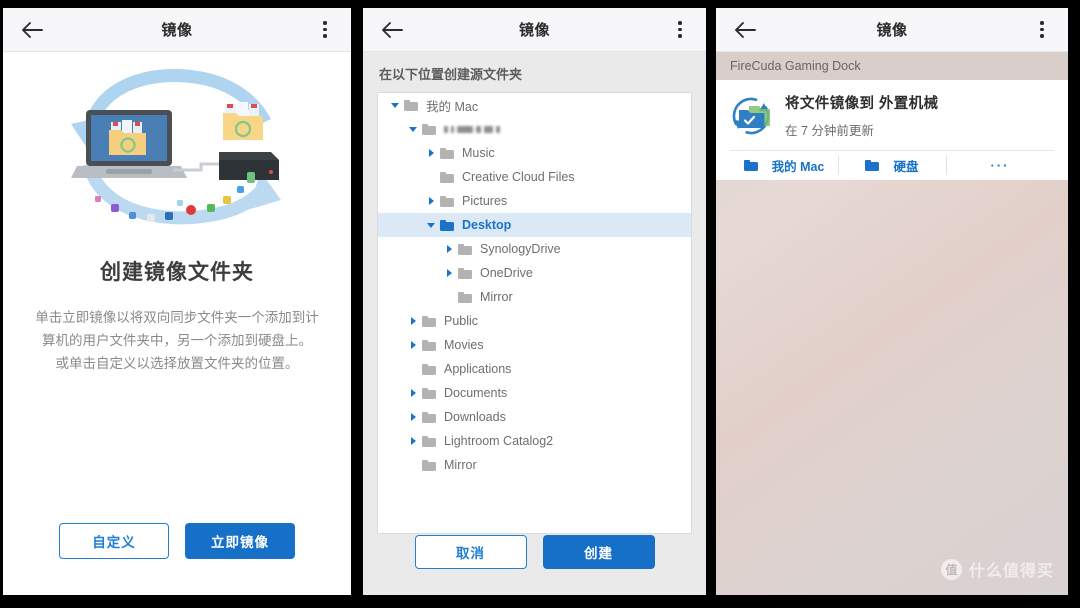 This screenshot has width=1080, height=608. Describe the element at coordinates (534, 153) in the screenshot. I see `tree-row: Music` at that location.